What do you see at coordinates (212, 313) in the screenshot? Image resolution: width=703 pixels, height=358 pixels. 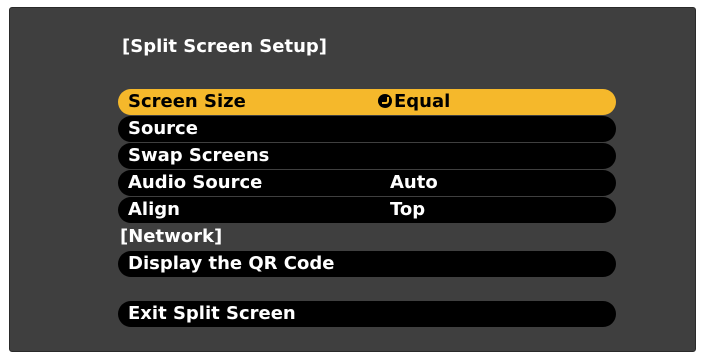 I see `menu-item-label: Exit Split Screen` at bounding box center [212, 313].